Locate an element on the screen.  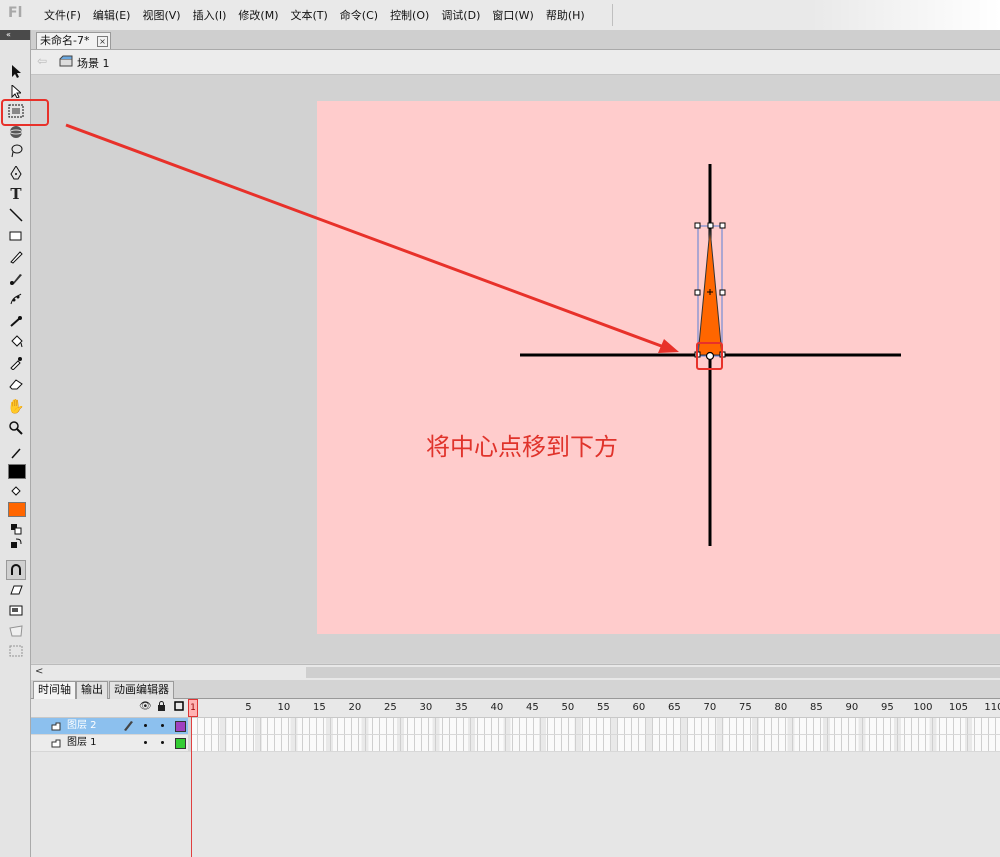
menu-text: 文本(T) is located at coordinates (308, 15).